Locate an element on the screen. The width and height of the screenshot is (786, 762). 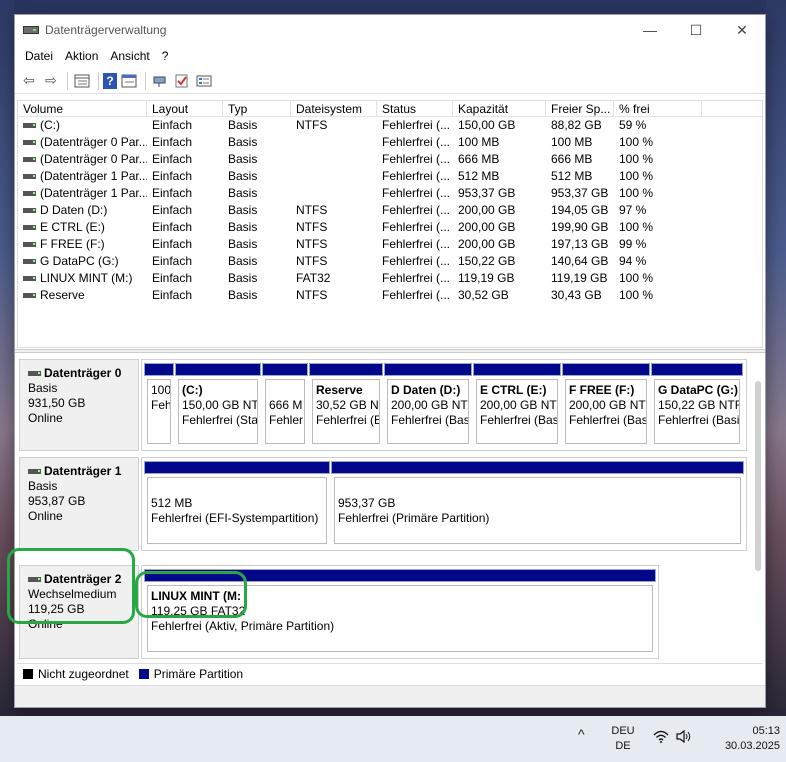
disk-0-info: Datenträger 0 Basis 931,50 GB Online is located at coordinates (79, 405).